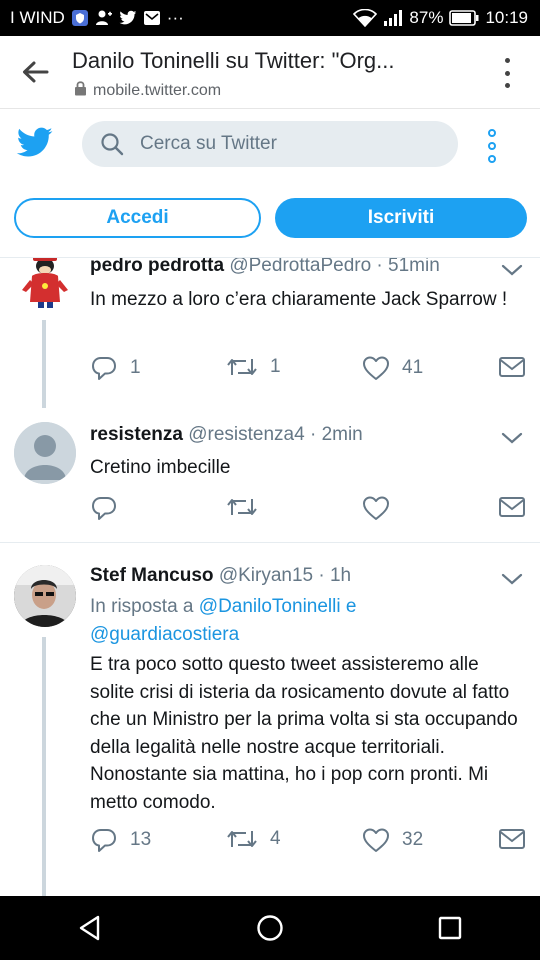 This screenshot has height=960, width=540. What do you see at coordinates (310, 510) in the screenshot?
I see `tweet-actions` at bounding box center [310, 510].